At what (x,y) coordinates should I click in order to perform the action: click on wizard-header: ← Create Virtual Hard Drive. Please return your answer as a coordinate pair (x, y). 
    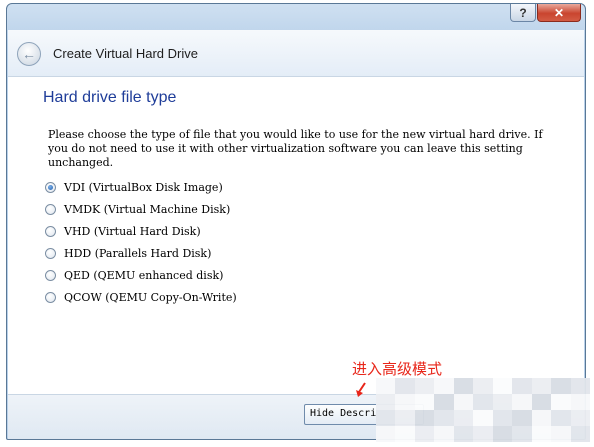
    Looking at the image, I should click on (296, 53).